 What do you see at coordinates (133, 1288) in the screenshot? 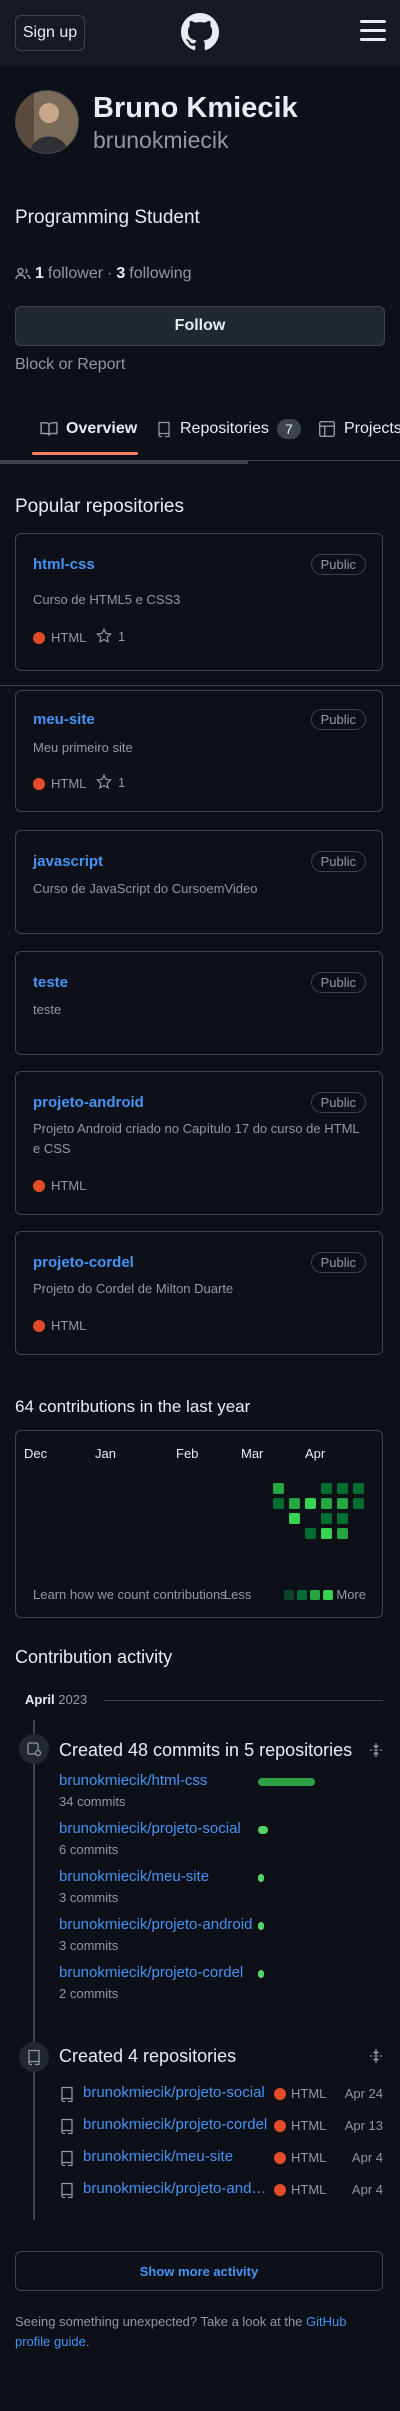
I see `repo-description: Projeto do Cordel de Milton Duarte` at bounding box center [133, 1288].